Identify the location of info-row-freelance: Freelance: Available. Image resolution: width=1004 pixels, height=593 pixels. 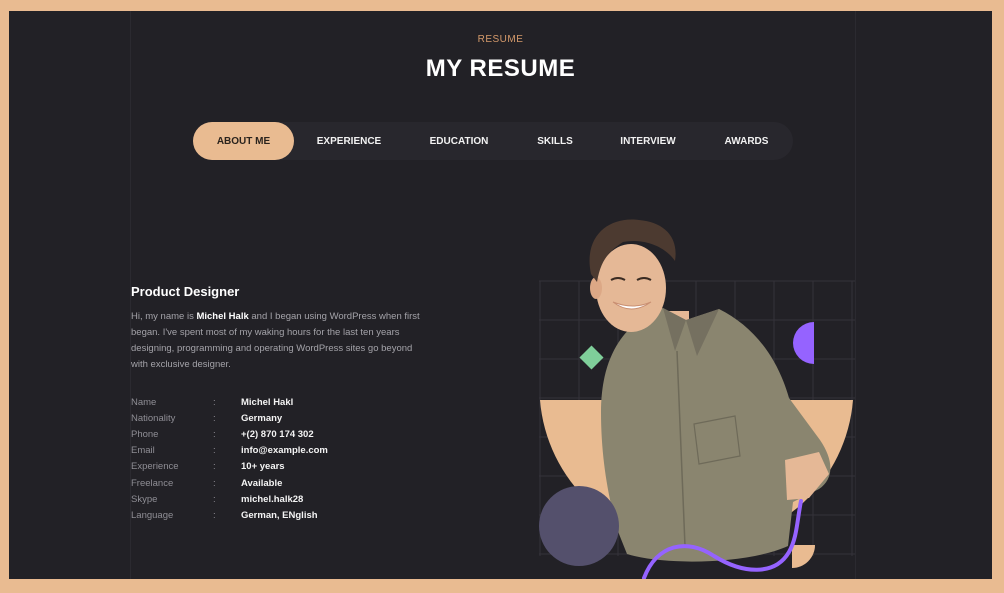
(229, 483).